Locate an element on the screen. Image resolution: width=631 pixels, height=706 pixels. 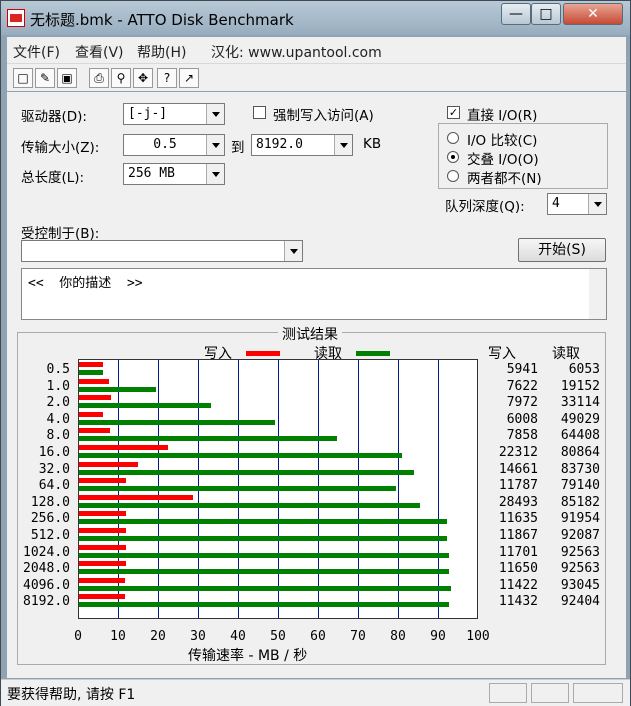
legend-read-swatch is located at coordinates (373, 353).